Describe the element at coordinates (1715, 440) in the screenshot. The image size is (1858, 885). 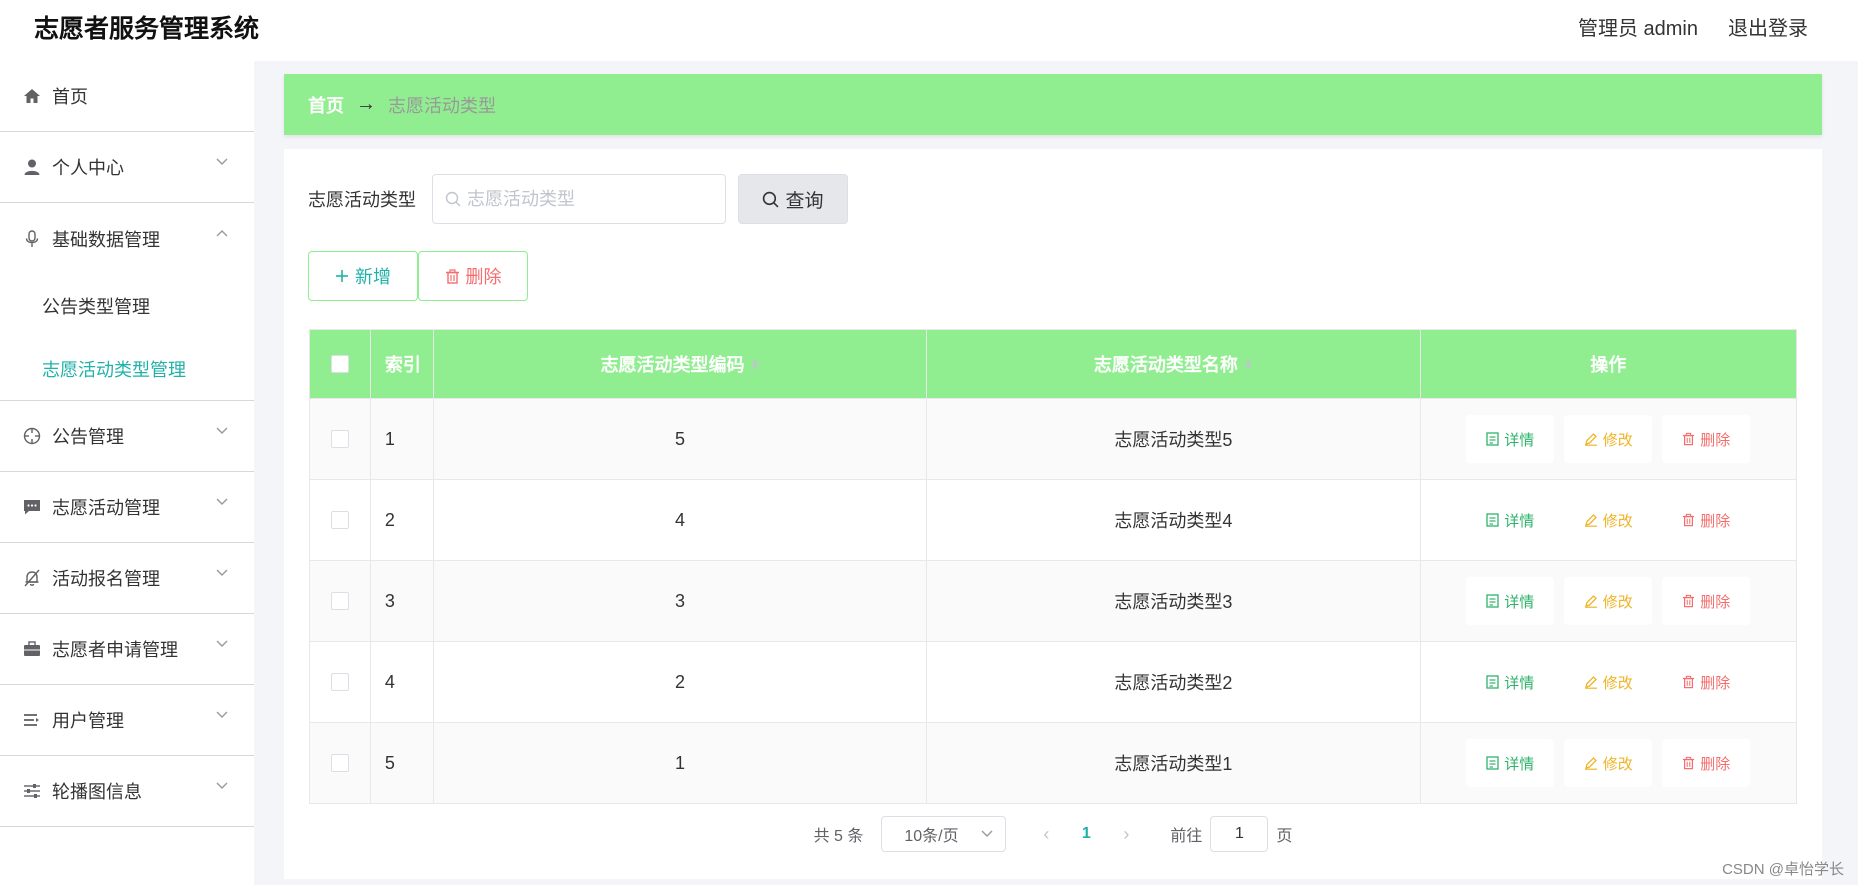
I see `delete-button-label: 删除` at that location.